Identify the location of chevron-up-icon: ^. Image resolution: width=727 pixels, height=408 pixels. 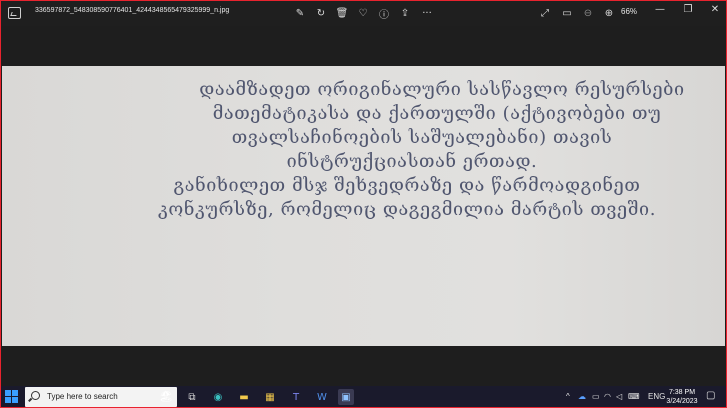
(568, 396).